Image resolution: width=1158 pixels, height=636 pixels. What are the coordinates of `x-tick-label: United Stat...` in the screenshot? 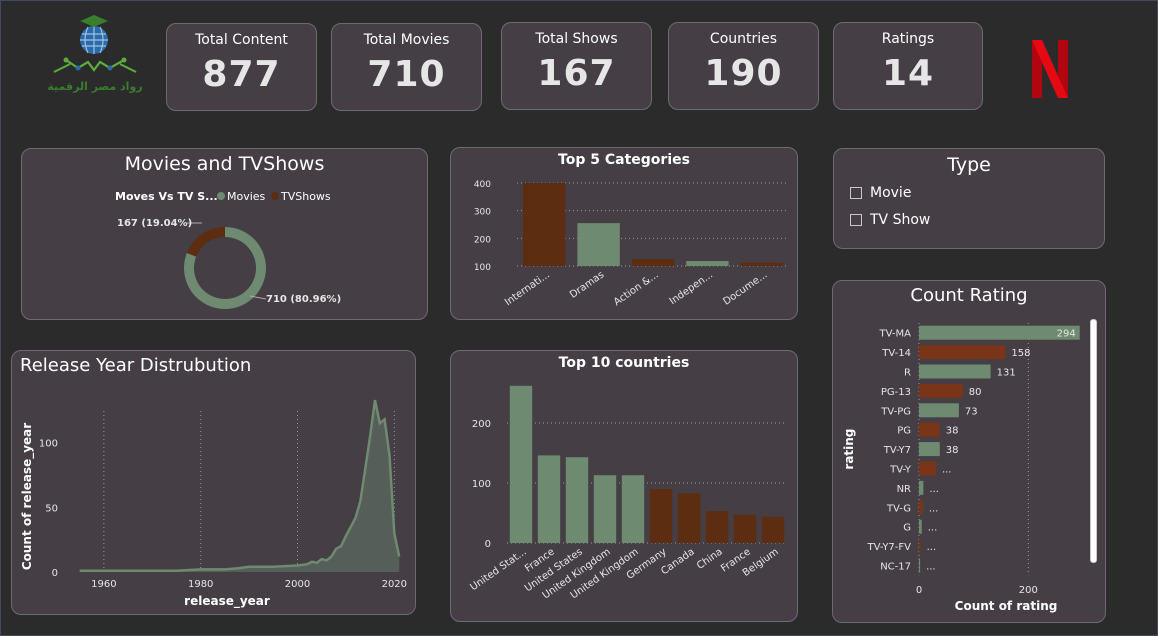 It's located at (498, 569).